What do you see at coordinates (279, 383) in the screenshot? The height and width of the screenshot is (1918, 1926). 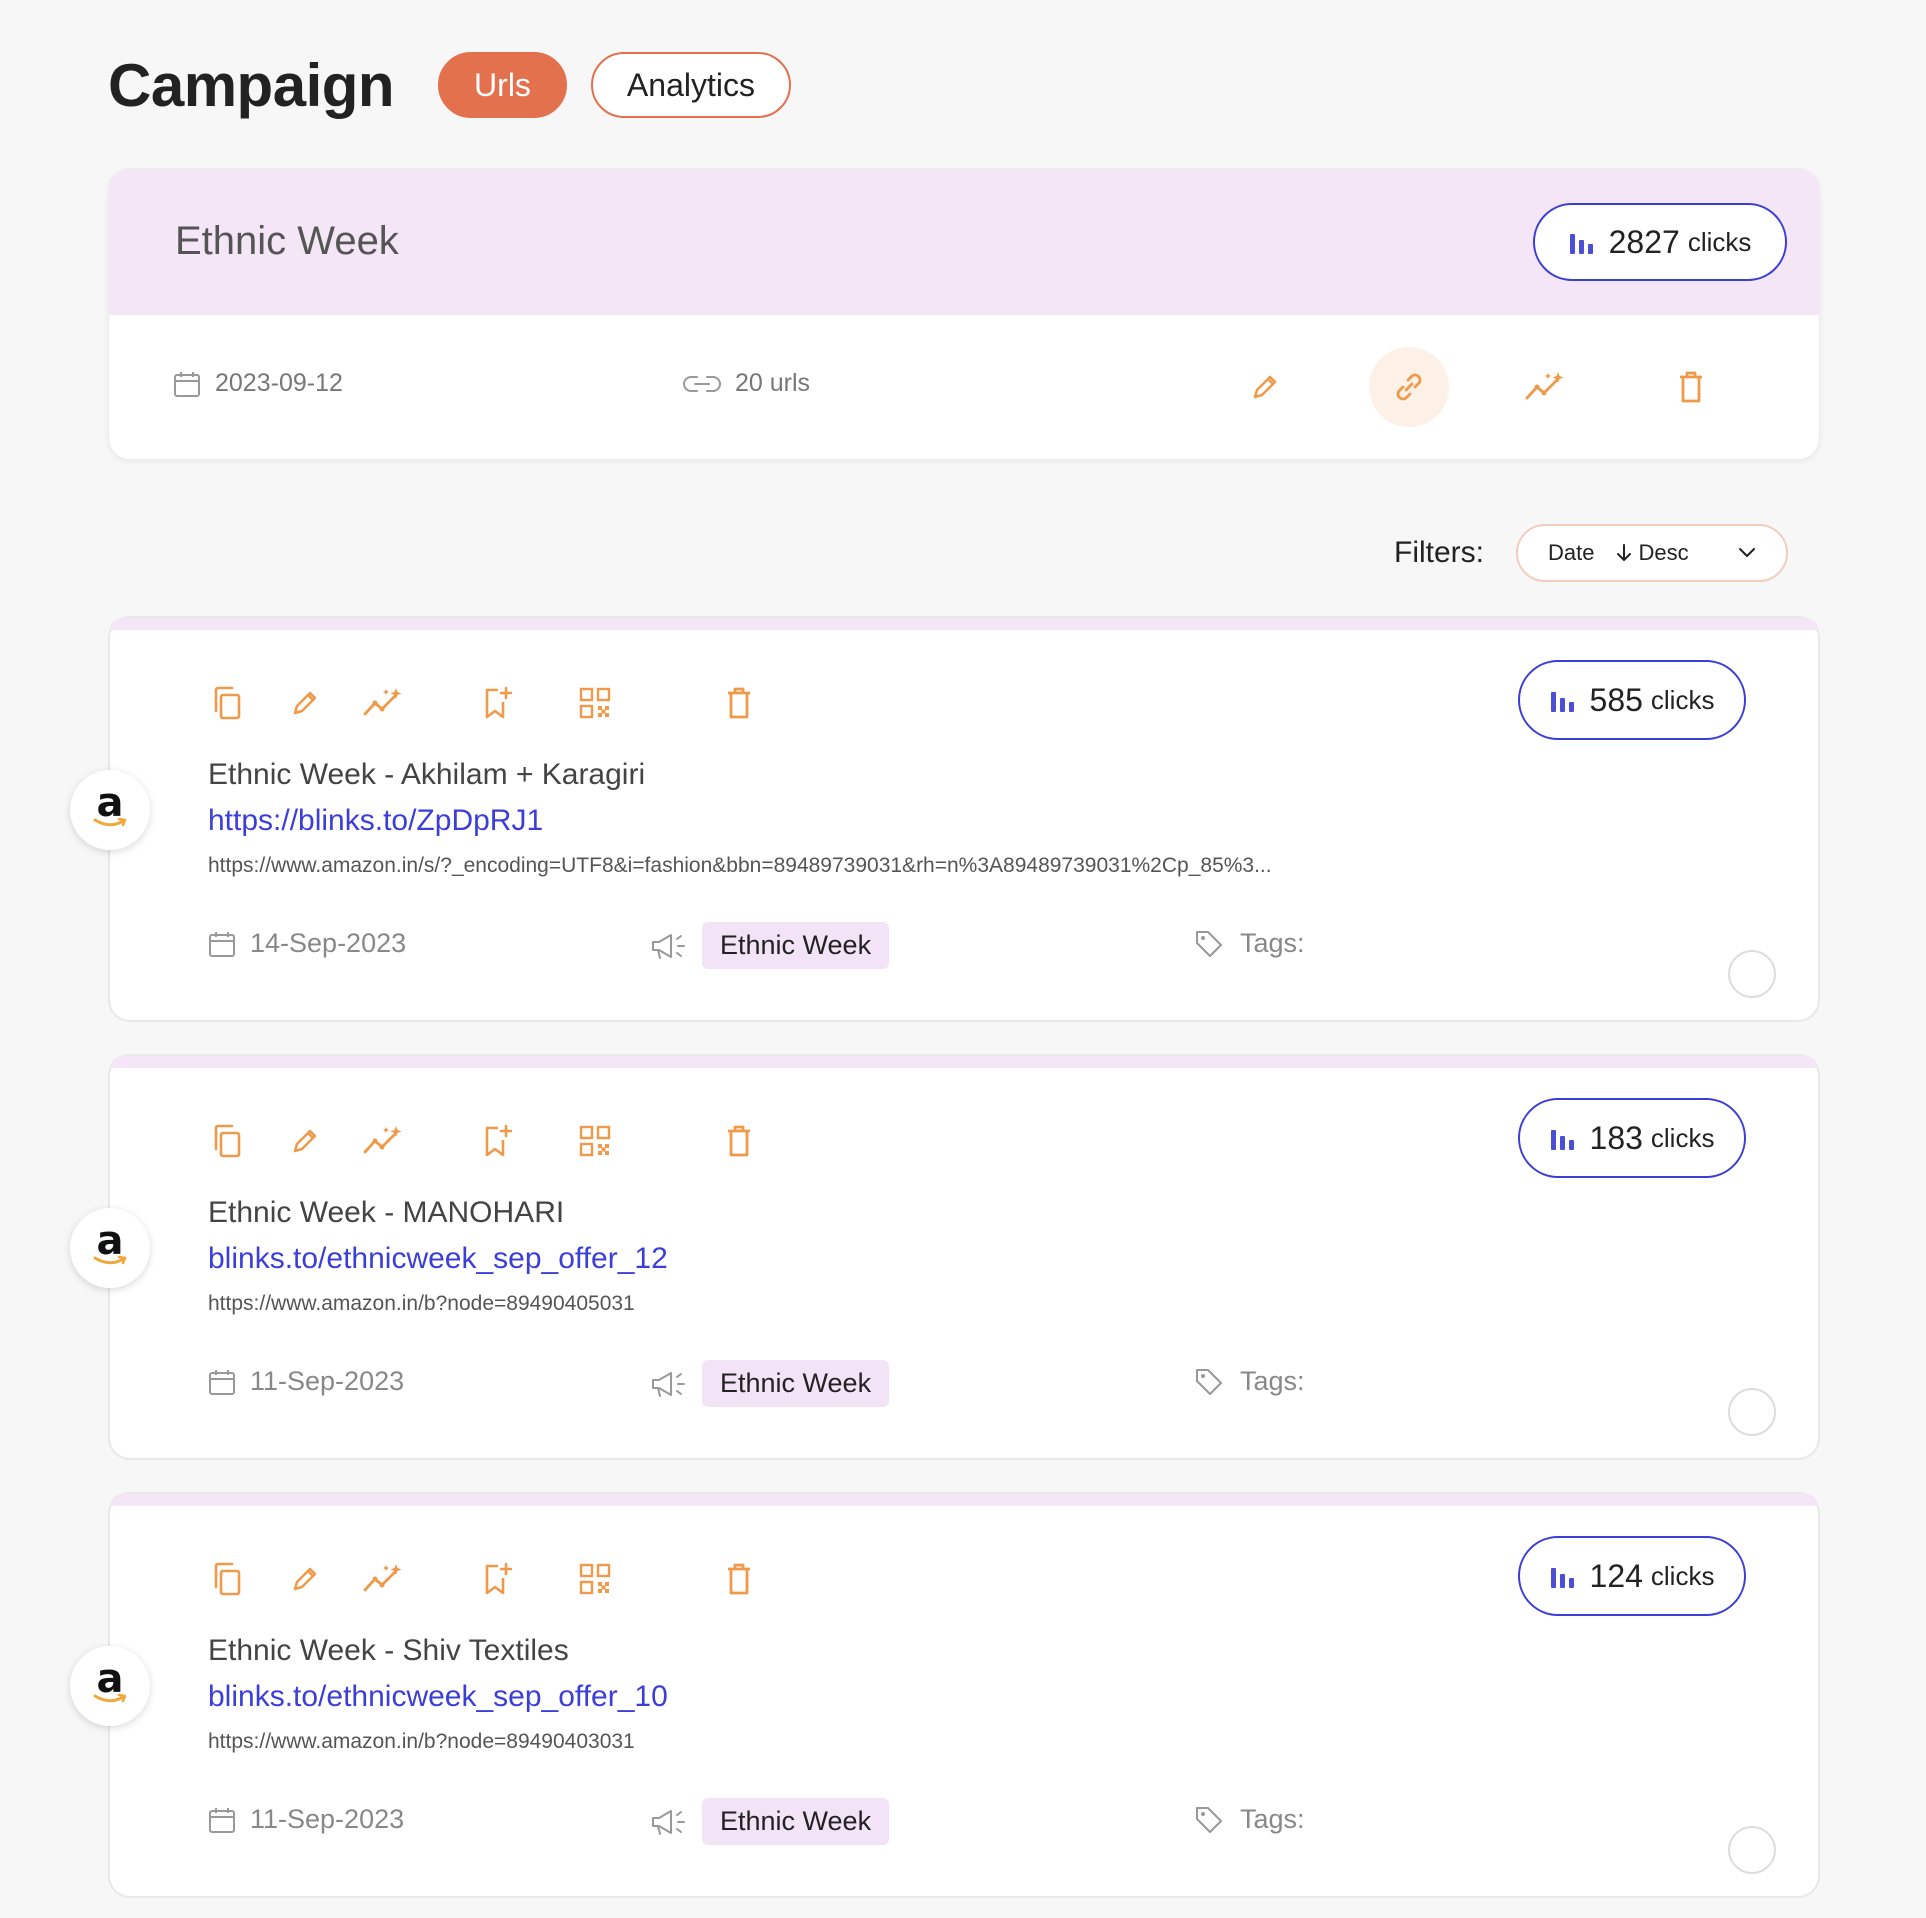 I see `campaign-date-text: 2023-09-12` at bounding box center [279, 383].